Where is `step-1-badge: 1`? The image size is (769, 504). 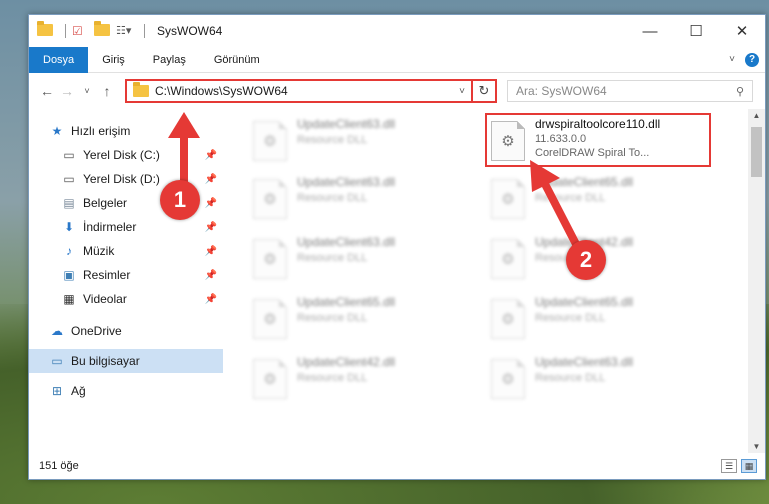
step-1-badge: 1 is located at coordinates (180, 200).